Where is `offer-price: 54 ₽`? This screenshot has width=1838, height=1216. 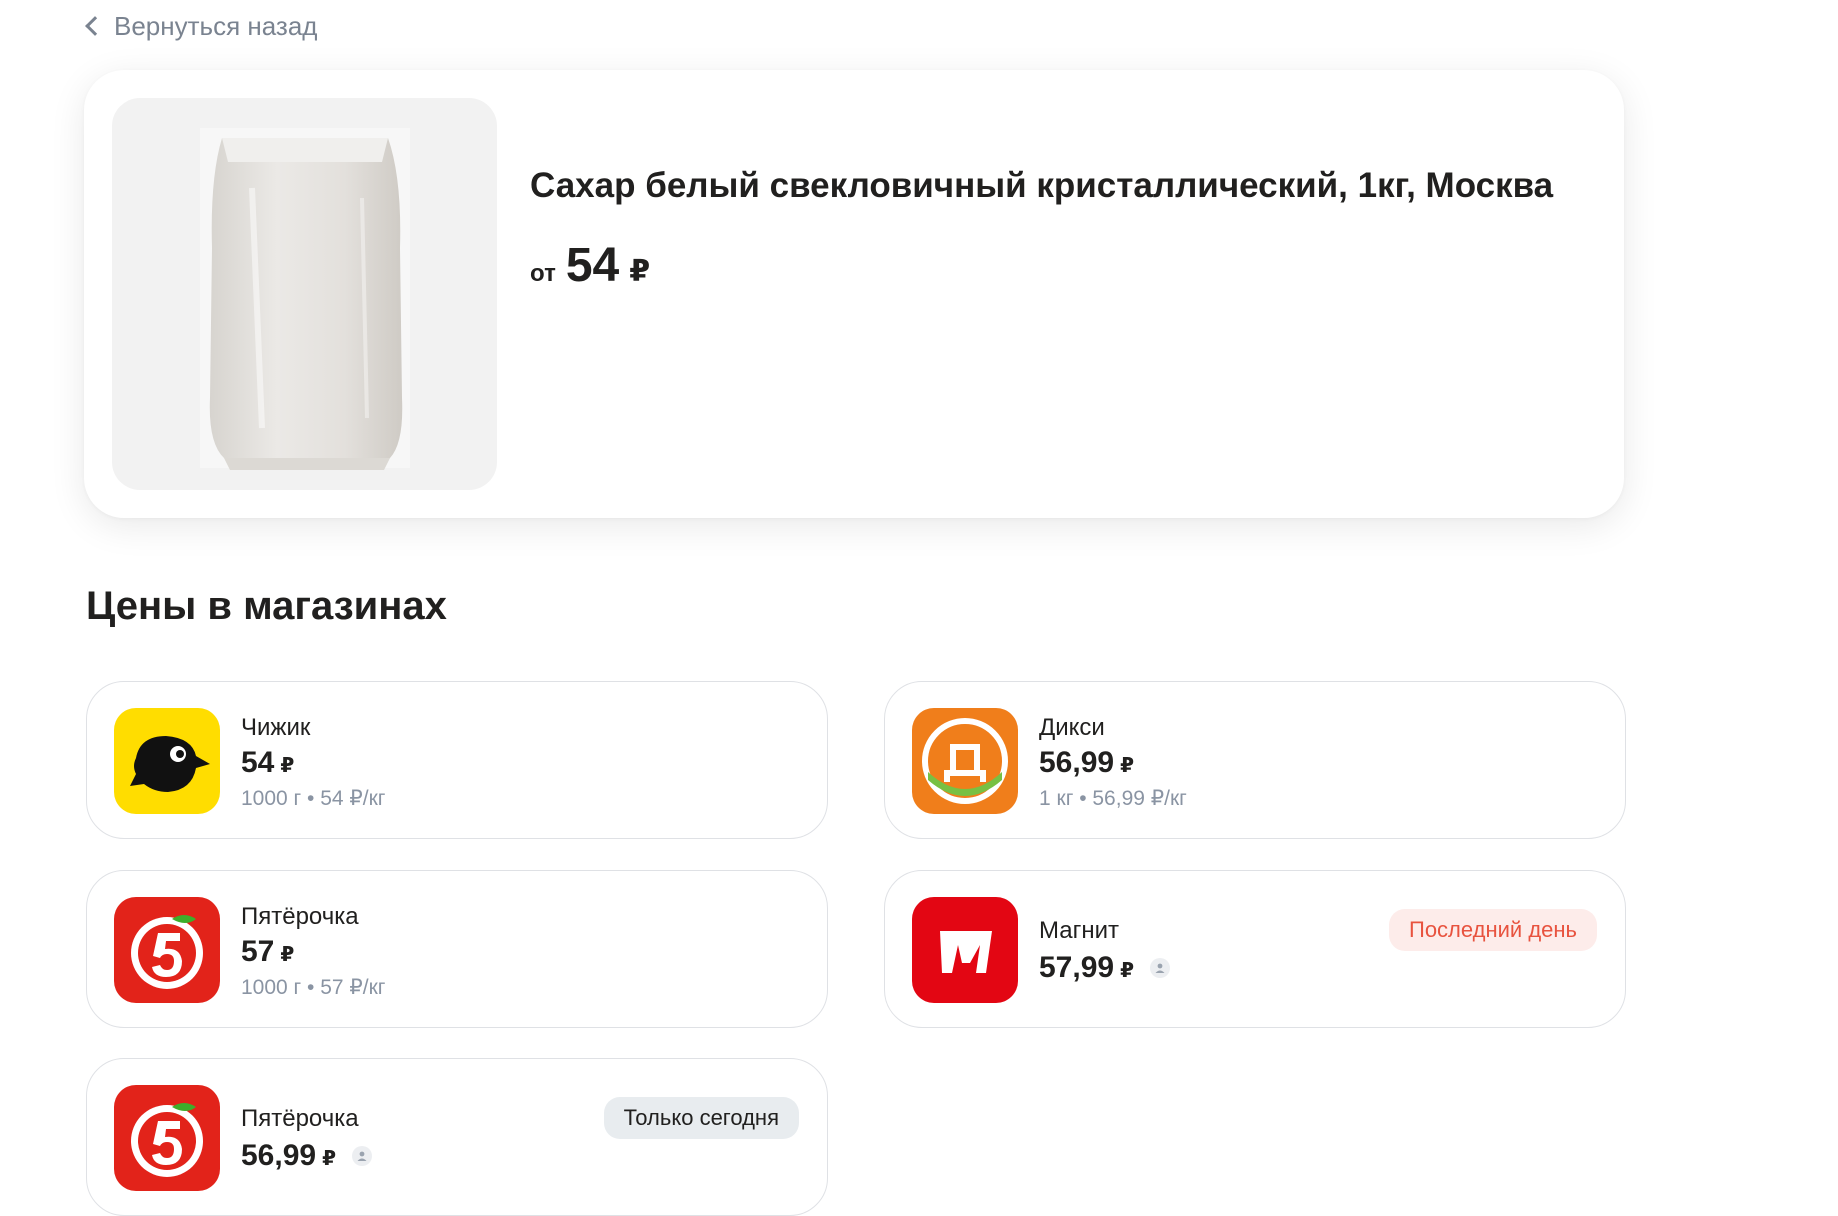
offer-price: 54 ₽ is located at coordinates (267, 763).